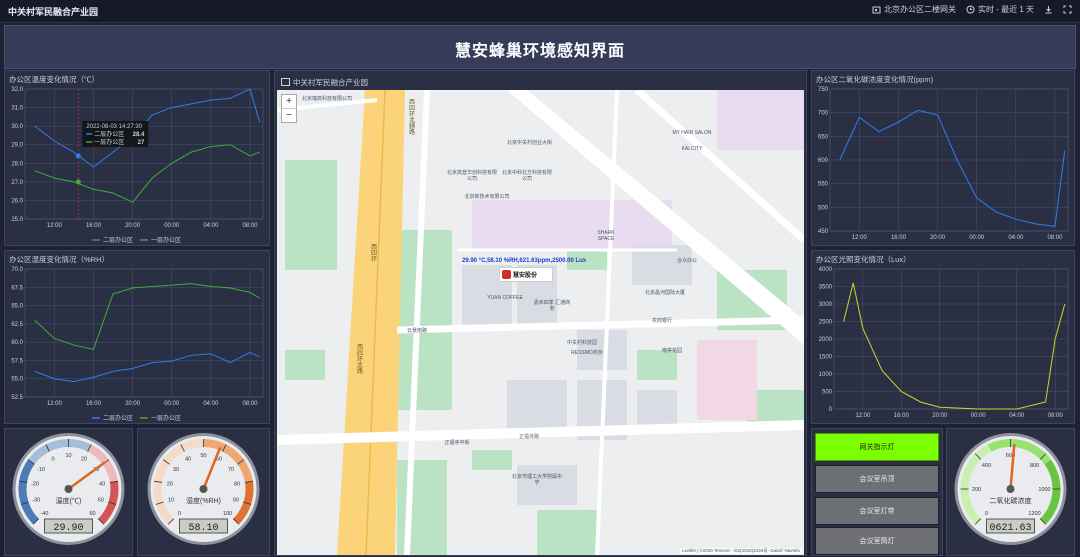  I want to click on y-tick-label: 0, so click(831, 410).